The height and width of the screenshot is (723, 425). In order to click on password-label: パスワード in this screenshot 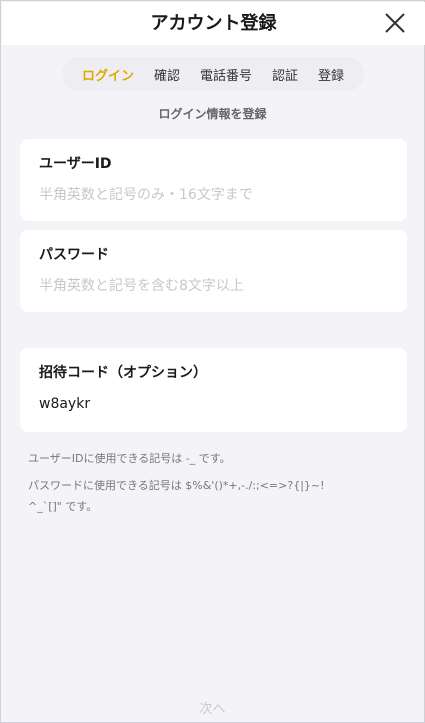, I will do `click(74, 255)`.